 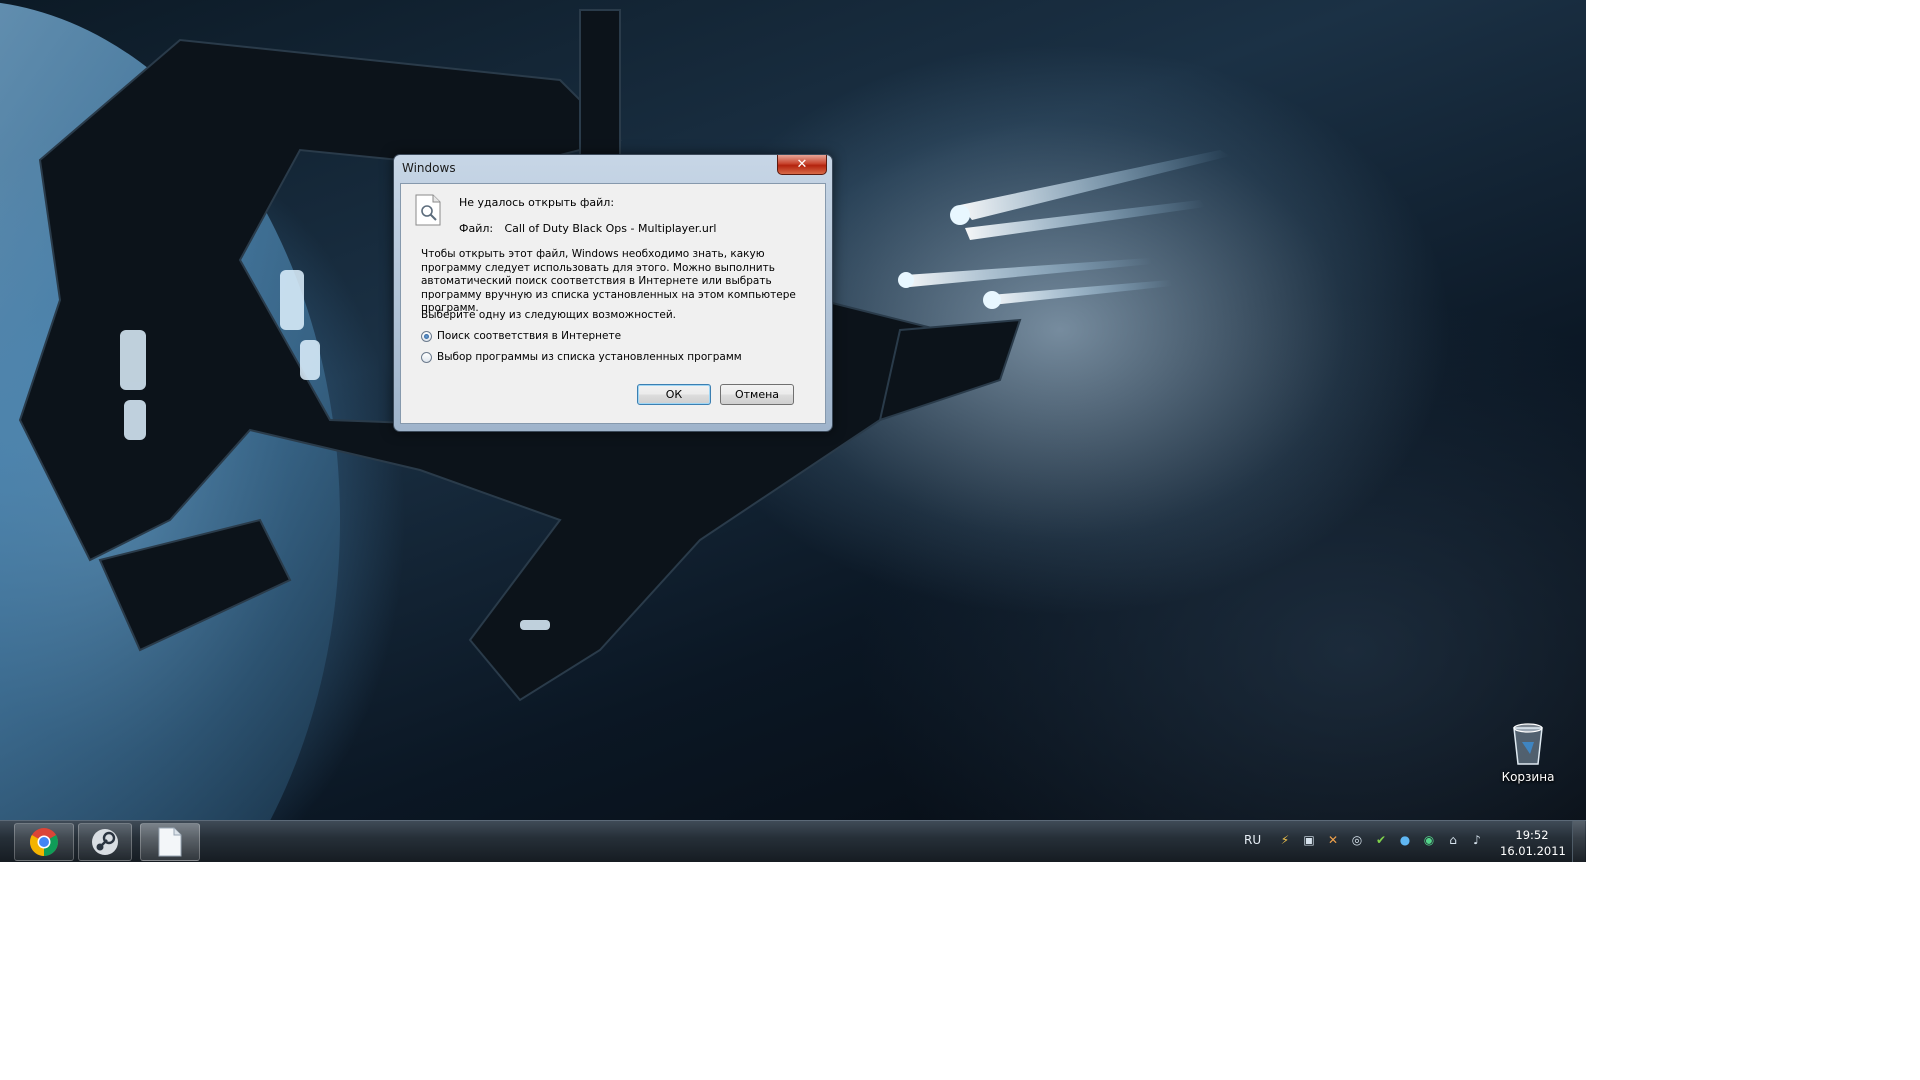 I want to click on clock: 19:52 16.01.2011, so click(x=1533, y=843).